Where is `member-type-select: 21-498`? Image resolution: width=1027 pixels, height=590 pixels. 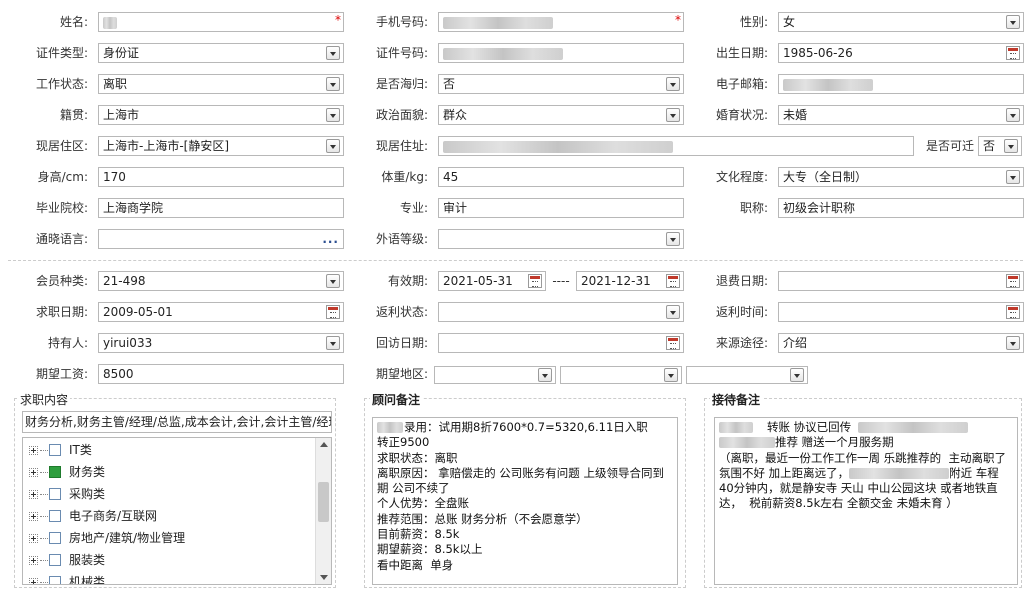 member-type-select: 21-498 is located at coordinates (221, 281).